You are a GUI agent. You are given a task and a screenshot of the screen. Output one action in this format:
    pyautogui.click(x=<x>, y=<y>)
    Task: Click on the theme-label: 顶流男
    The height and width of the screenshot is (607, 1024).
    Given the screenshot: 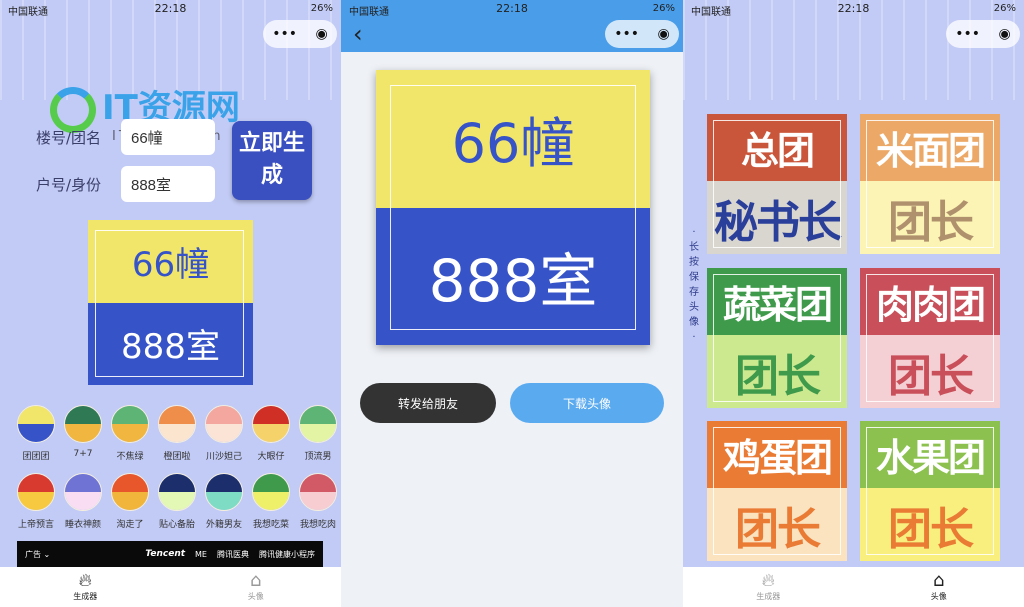 What is the action you would take?
    pyautogui.click(x=317, y=455)
    